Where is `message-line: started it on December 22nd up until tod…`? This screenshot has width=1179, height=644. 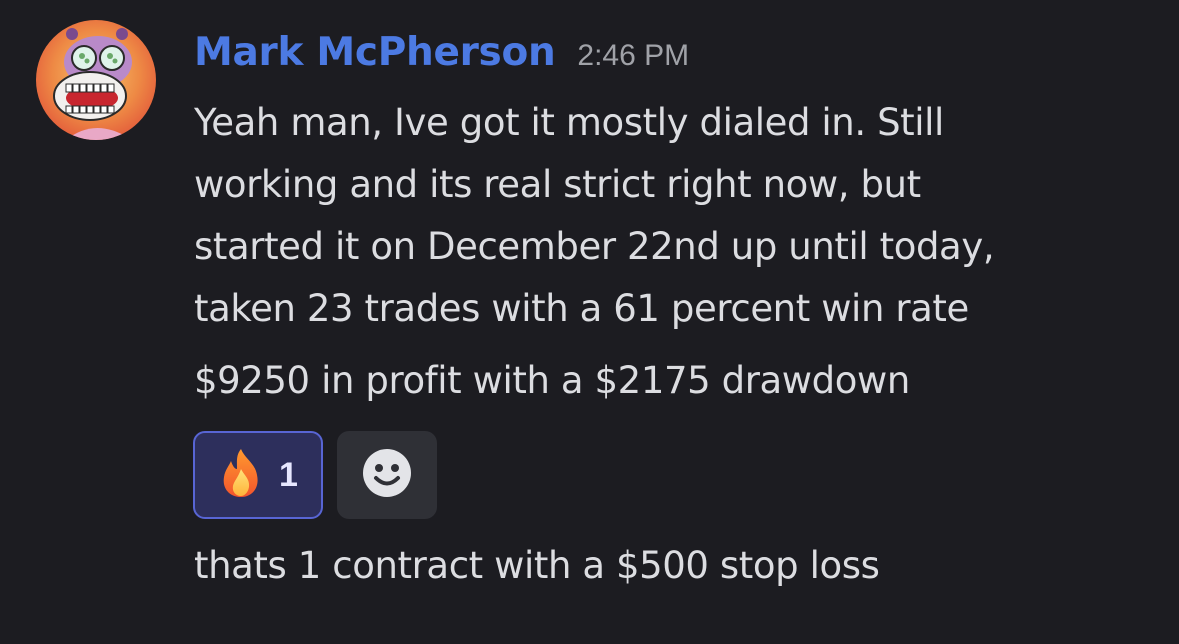 message-line: started it on December 22nd up until tod… is located at coordinates (594, 246).